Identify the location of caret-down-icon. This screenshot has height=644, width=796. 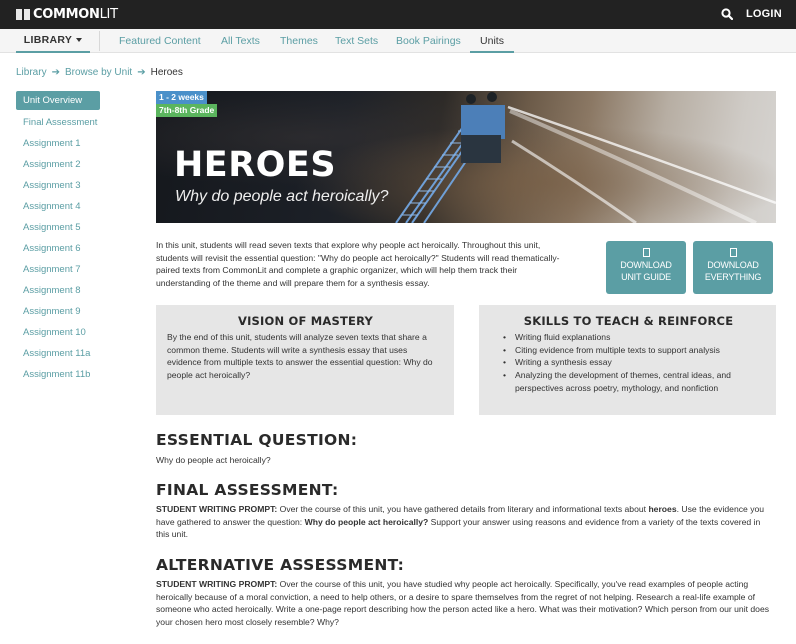
(79, 40).